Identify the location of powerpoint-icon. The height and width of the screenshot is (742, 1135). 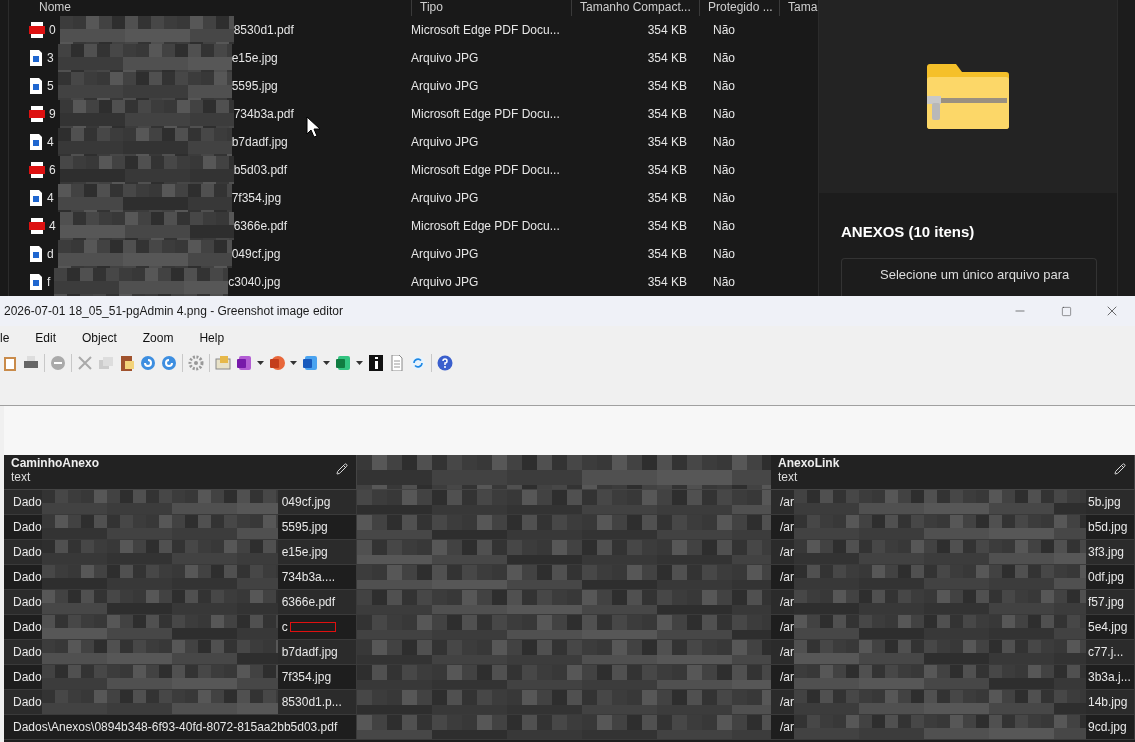
(277, 363).